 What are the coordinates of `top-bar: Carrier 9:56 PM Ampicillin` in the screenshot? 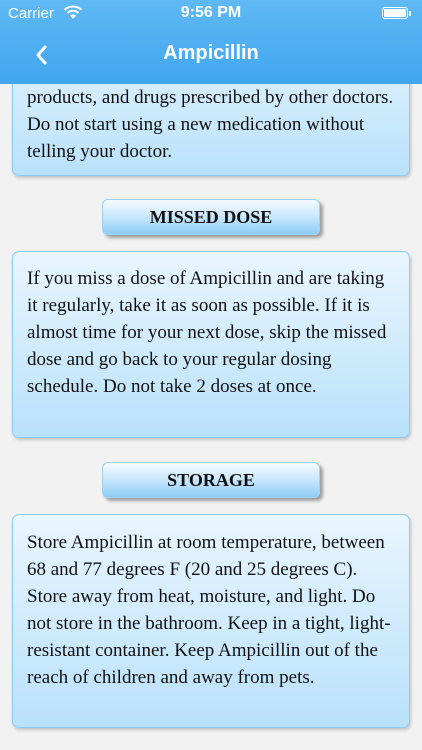 It's located at (211, 42).